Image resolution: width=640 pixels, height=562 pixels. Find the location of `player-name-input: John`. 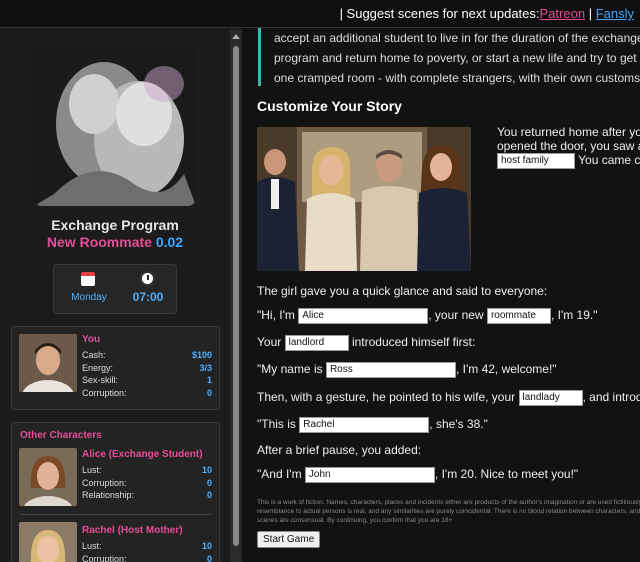

player-name-input: John is located at coordinates (369, 474).